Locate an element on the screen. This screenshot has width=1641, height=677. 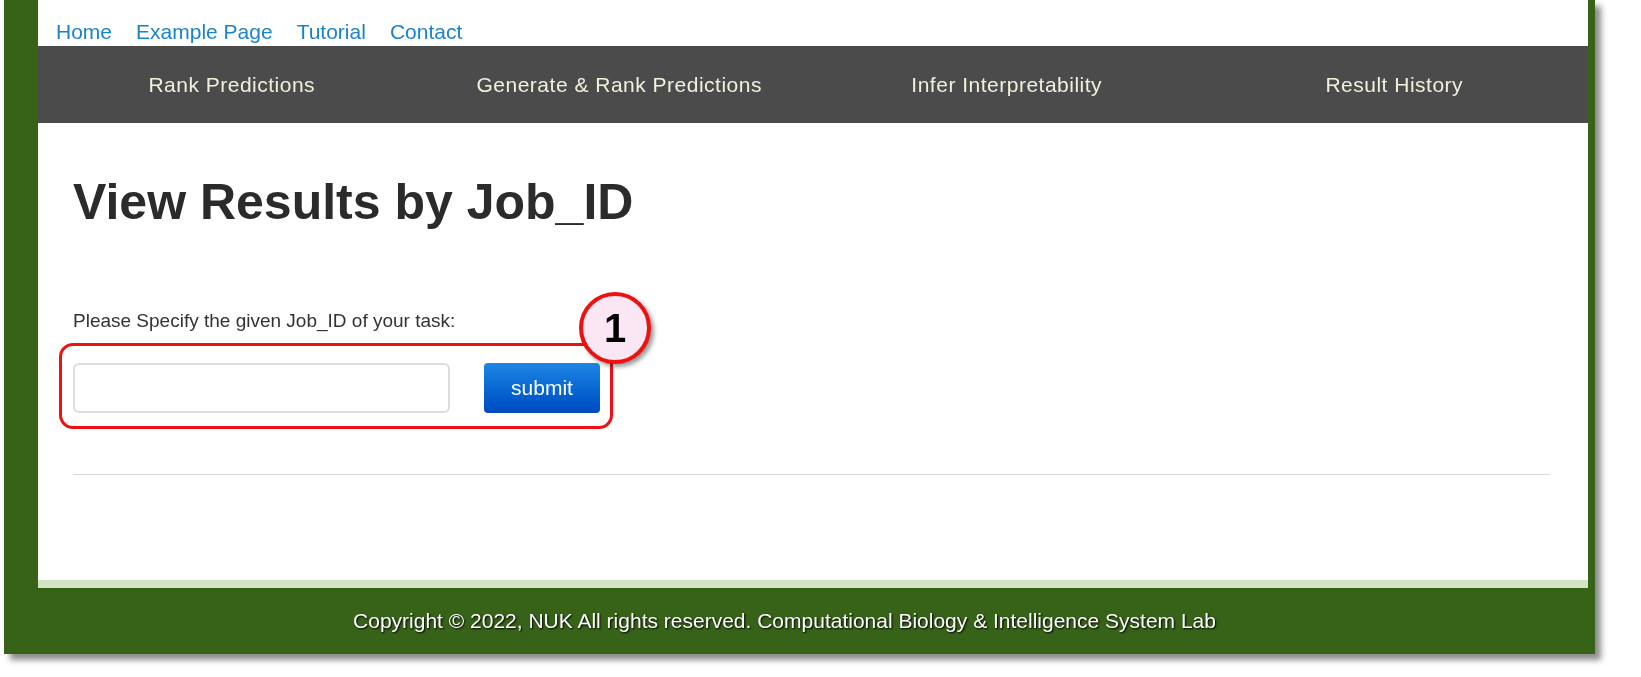
menu-item: Rank Predictions is located at coordinates (232, 84).